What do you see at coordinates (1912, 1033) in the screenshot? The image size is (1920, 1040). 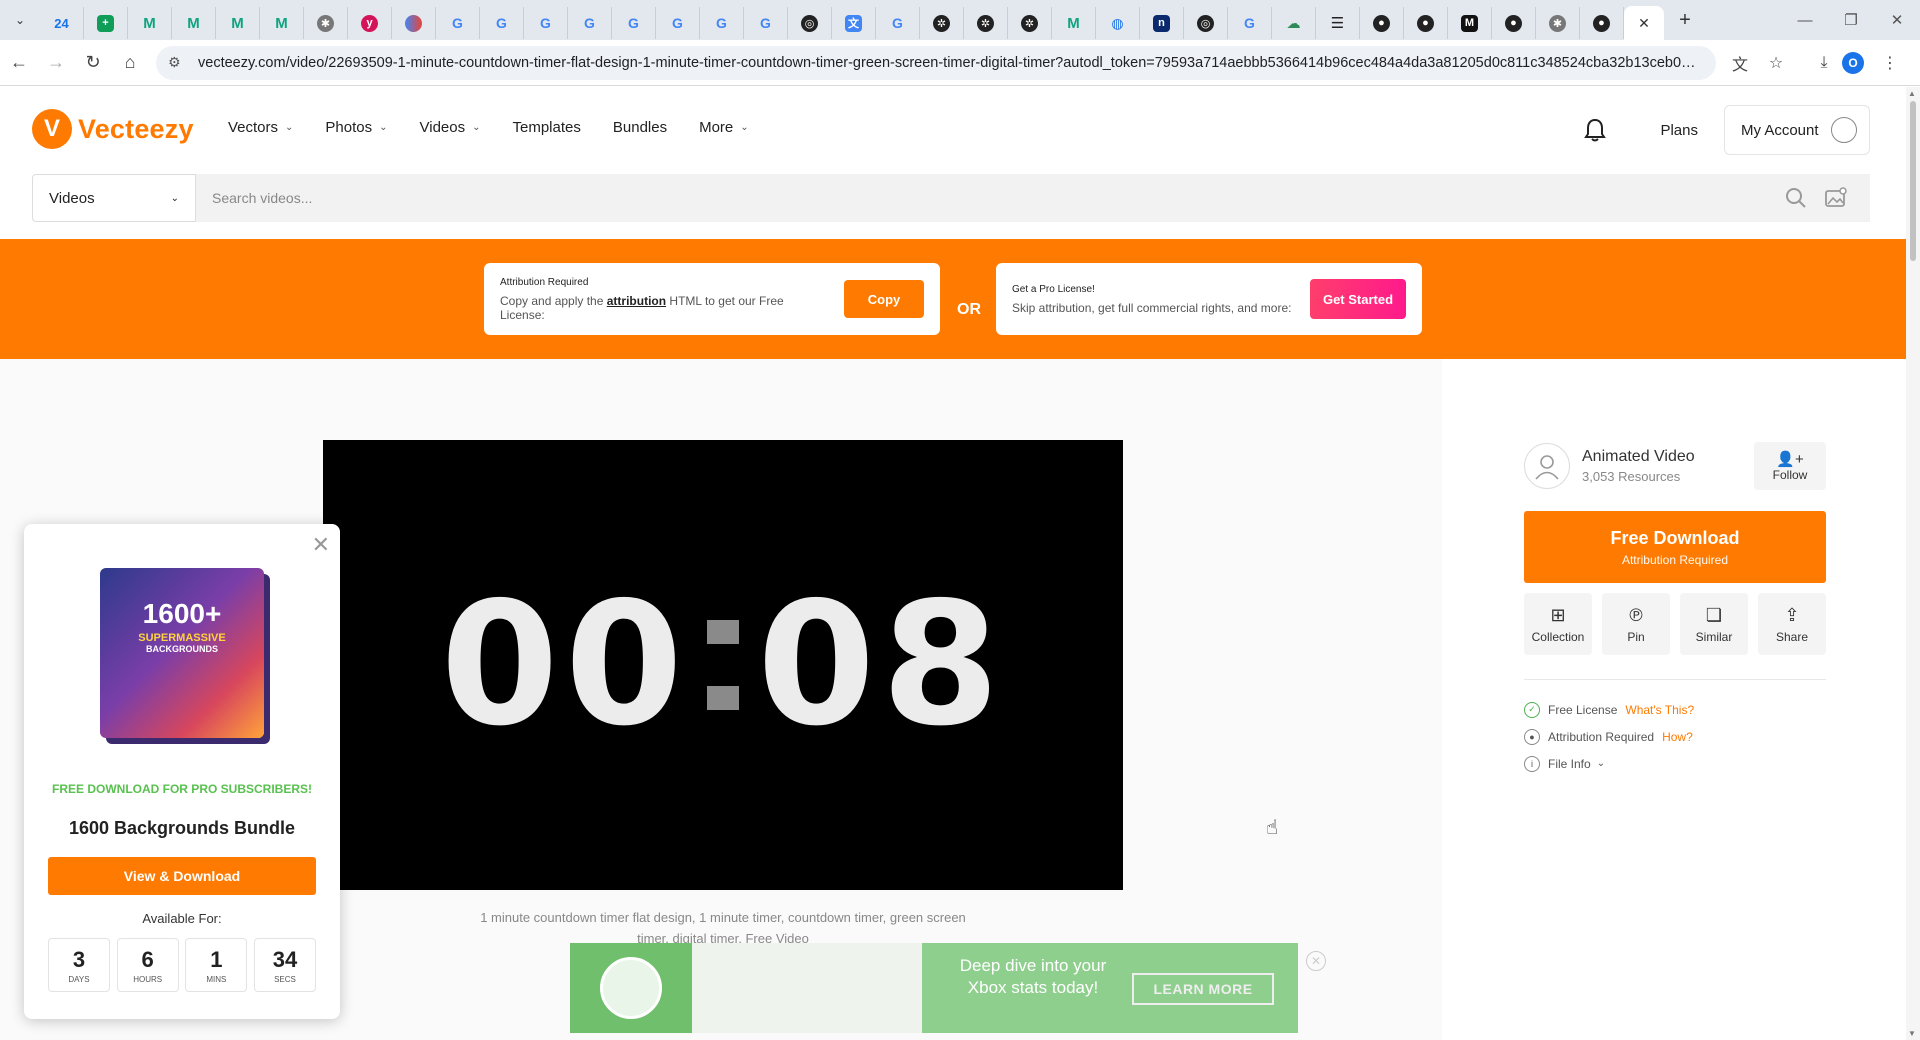 I see `scroll-down-icon: ▼` at bounding box center [1912, 1033].